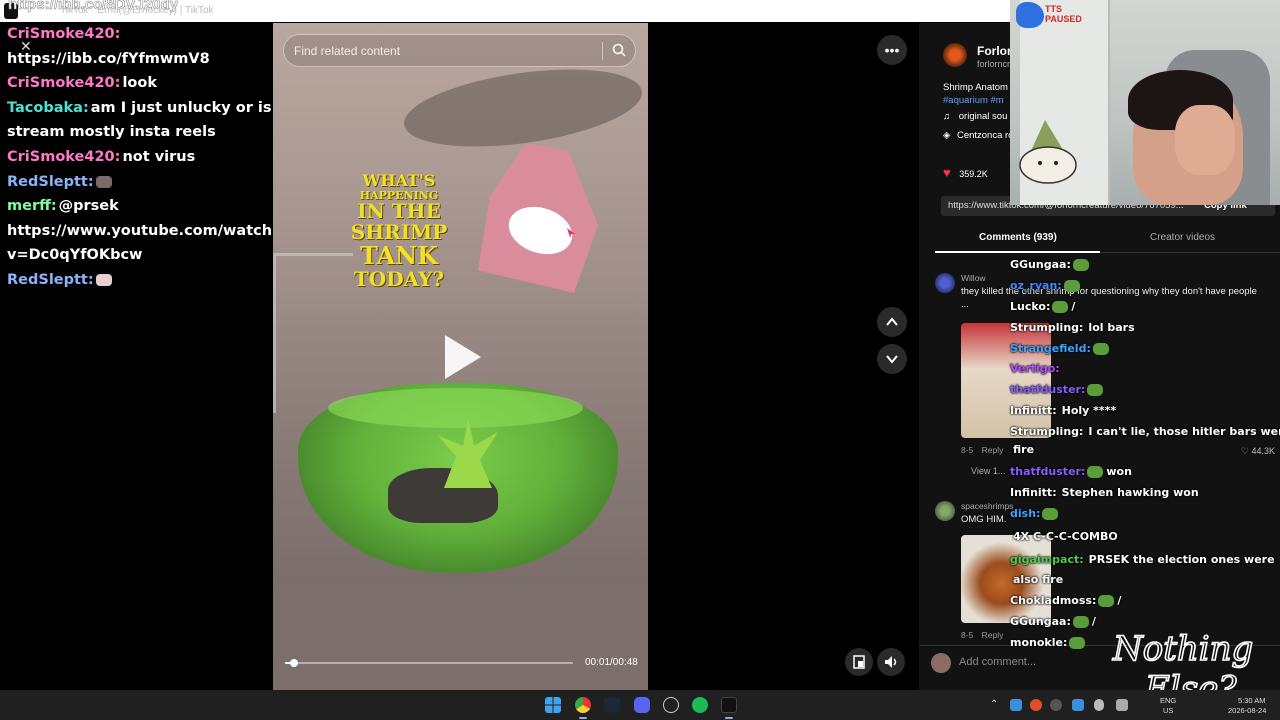  What do you see at coordinates (1122, 705) in the screenshot?
I see `pen-icon` at bounding box center [1122, 705].